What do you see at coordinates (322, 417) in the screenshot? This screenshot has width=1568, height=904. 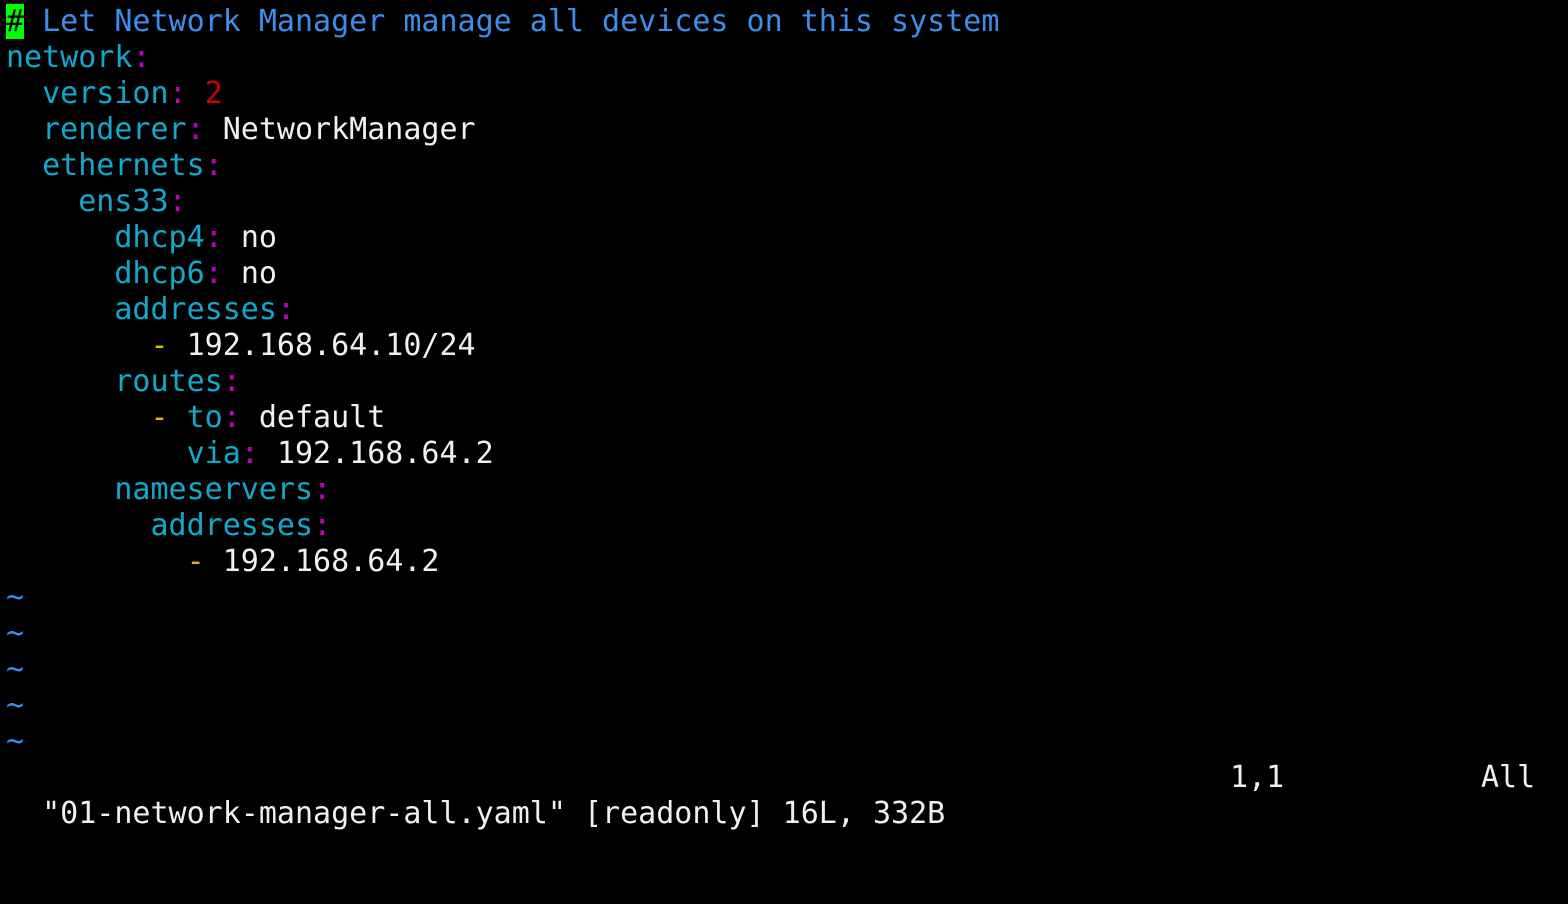 I see `yaml-value: default` at bounding box center [322, 417].